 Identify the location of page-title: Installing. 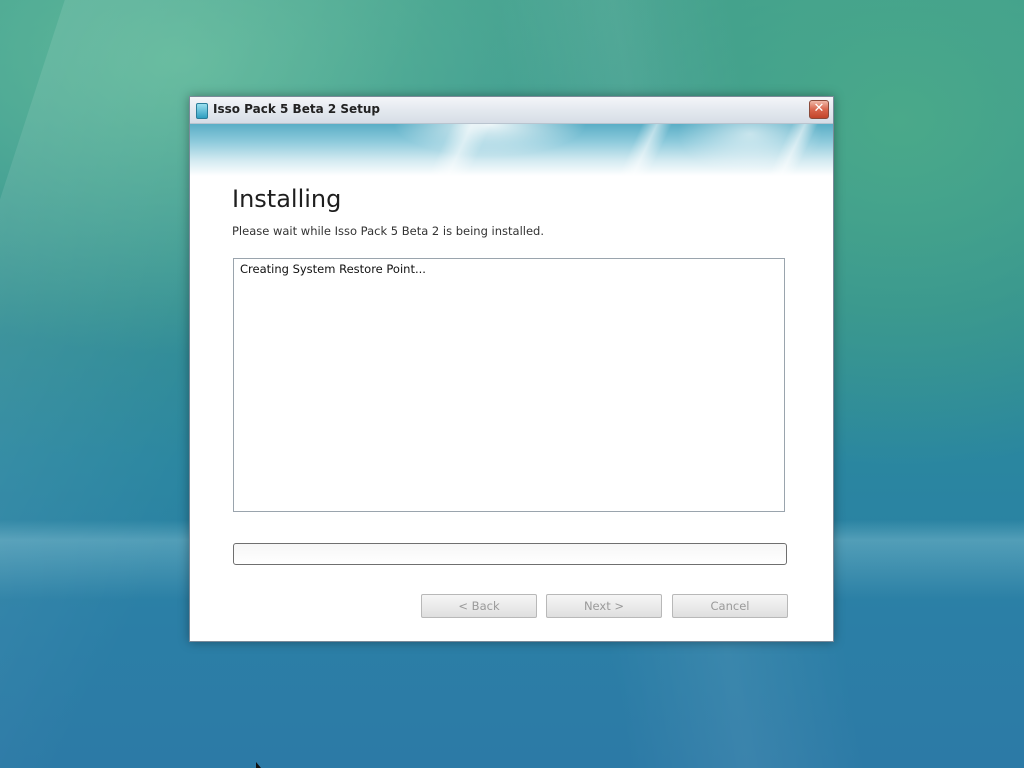
(287, 199).